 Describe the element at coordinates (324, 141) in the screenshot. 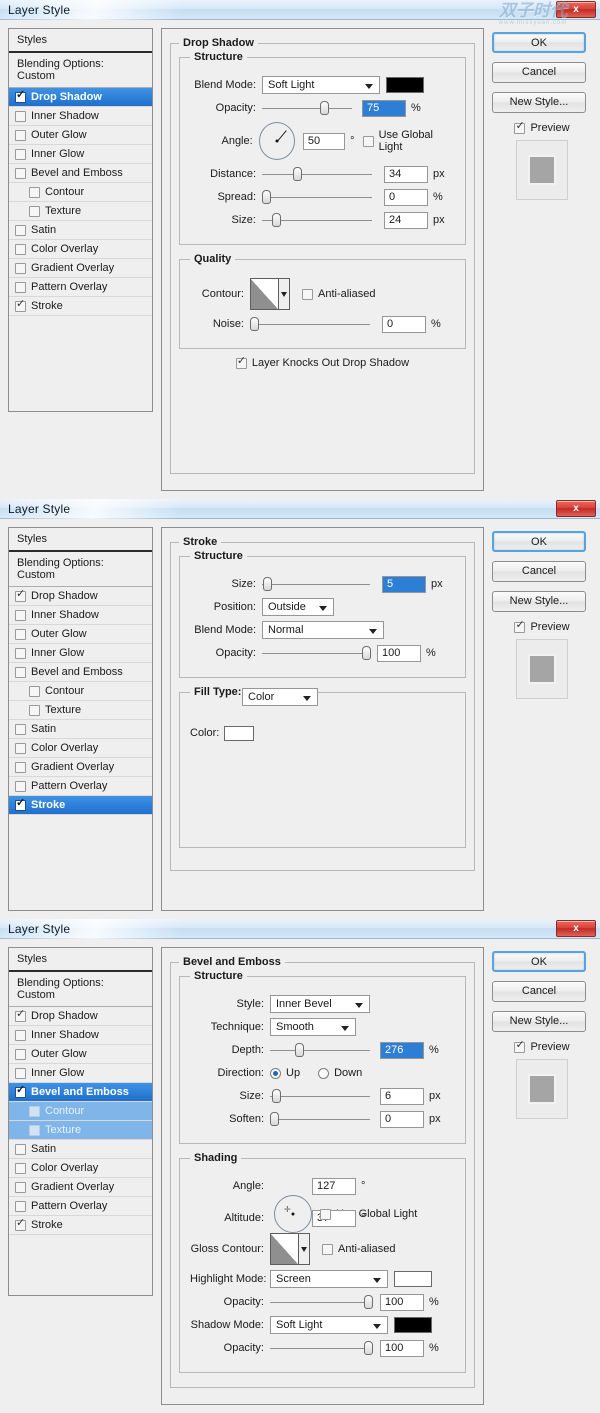

I see `angle-input: 50` at that location.